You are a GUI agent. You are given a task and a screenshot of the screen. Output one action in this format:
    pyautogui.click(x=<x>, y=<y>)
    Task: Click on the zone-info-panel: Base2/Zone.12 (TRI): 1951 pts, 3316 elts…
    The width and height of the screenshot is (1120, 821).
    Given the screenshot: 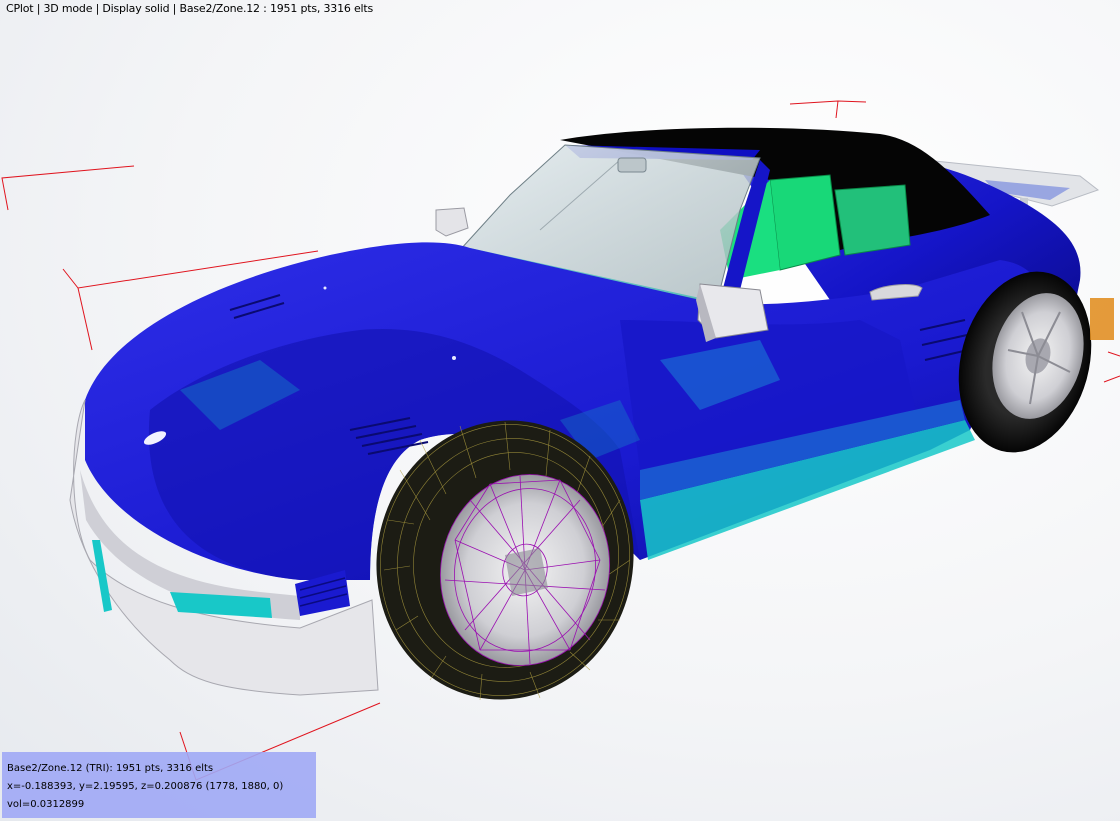 What is the action you would take?
    pyautogui.click(x=159, y=785)
    